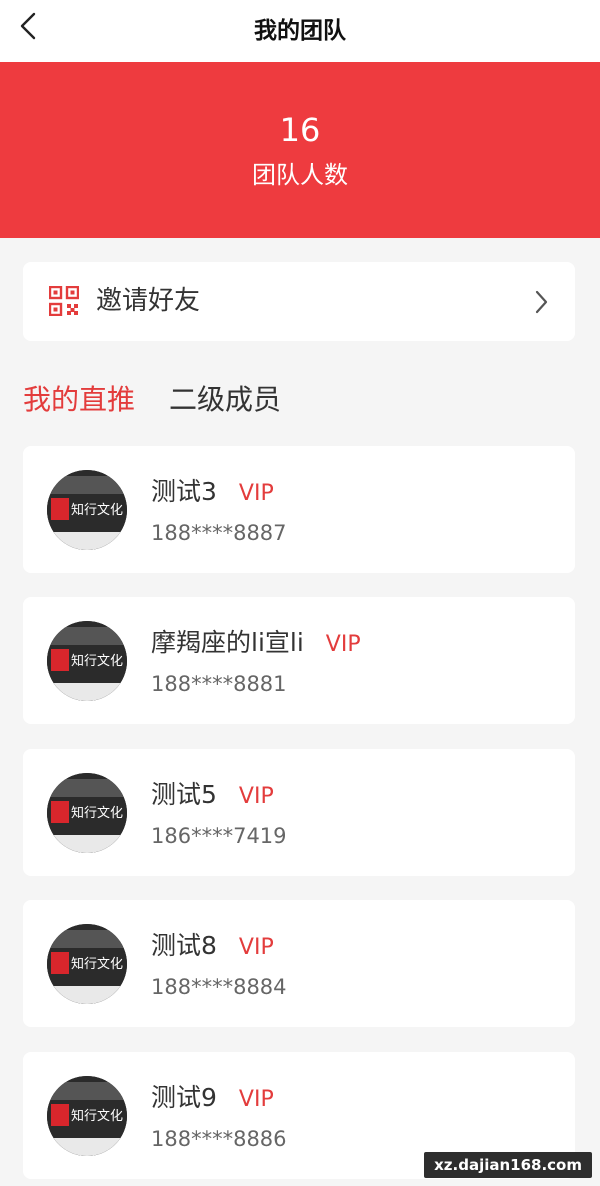 This screenshot has height=1186, width=600. Describe the element at coordinates (299, 963) in the screenshot. I see `member-card: 知行文化 测试8 VIP 188****8884` at that location.